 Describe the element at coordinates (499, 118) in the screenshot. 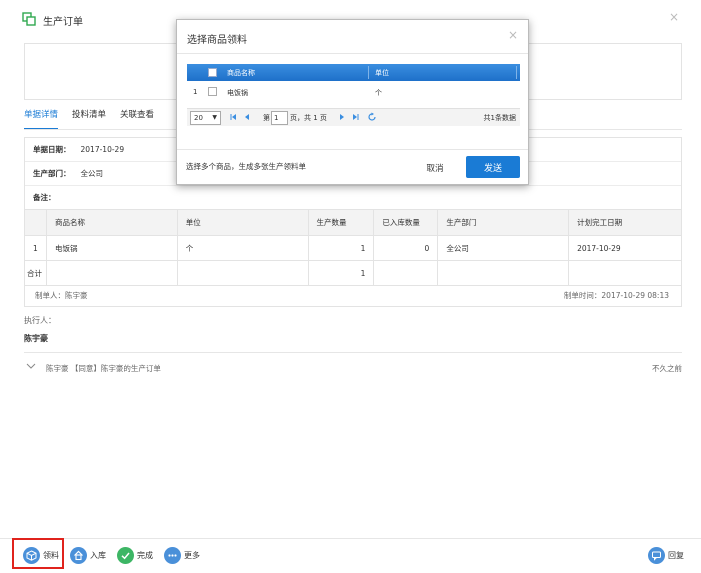

I see `total-count: 共1条数据` at that location.